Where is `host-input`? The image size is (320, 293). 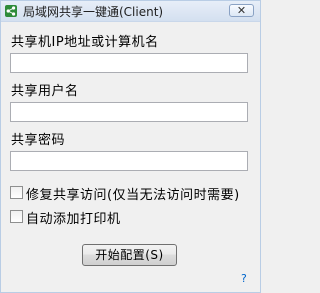
host-input is located at coordinates (129, 63).